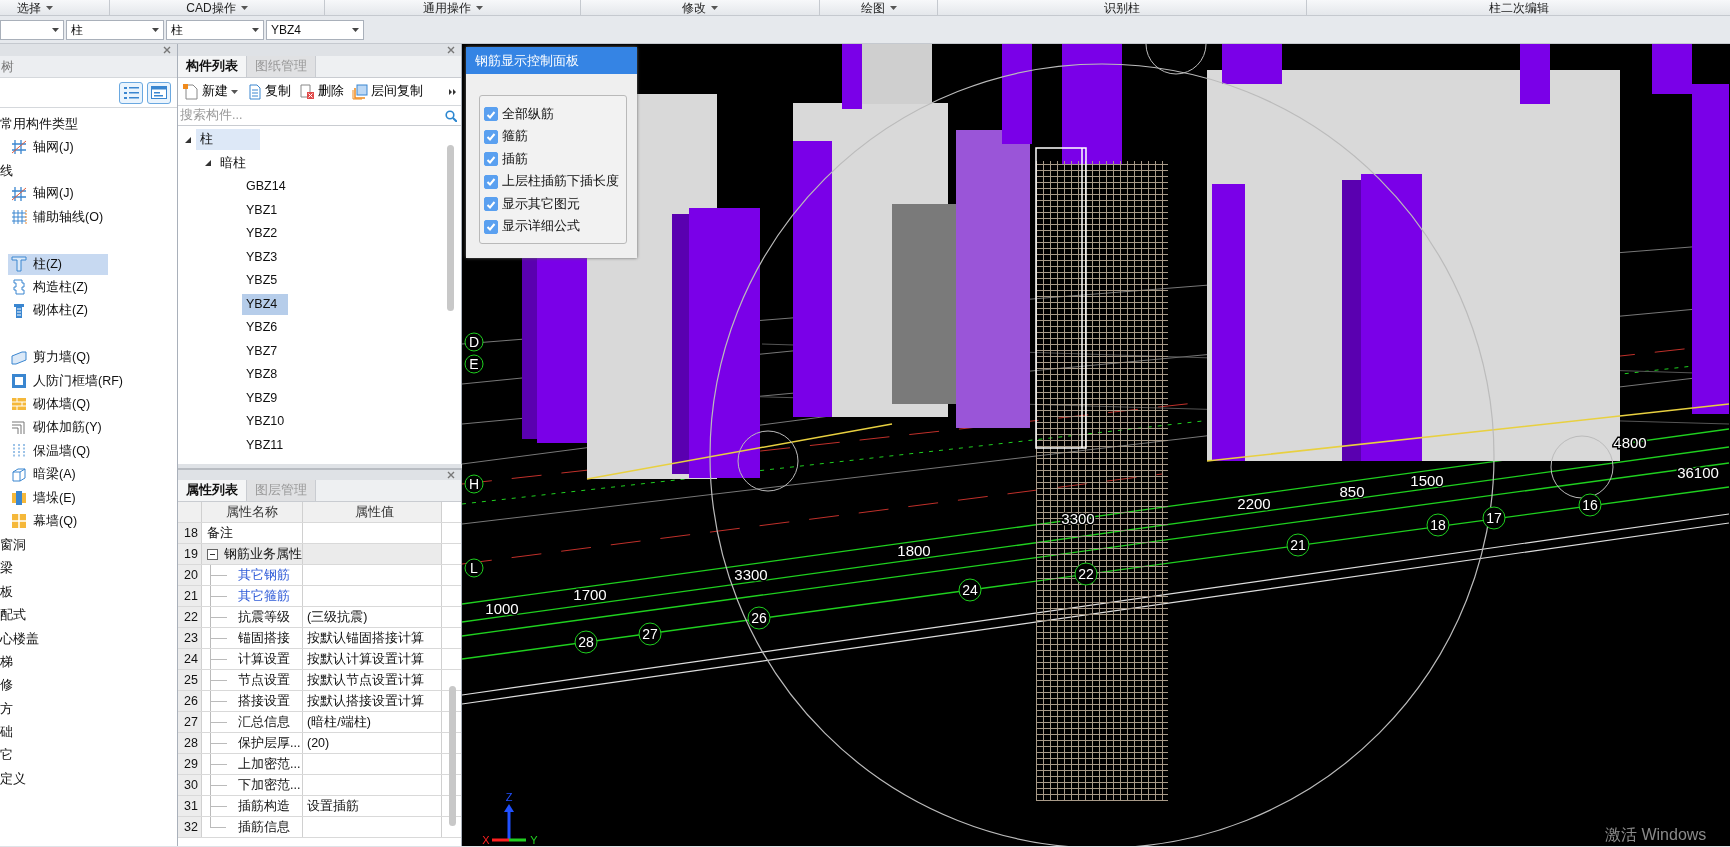 The height and width of the screenshot is (847, 1730). I want to click on wall-icon, so click(19, 497).